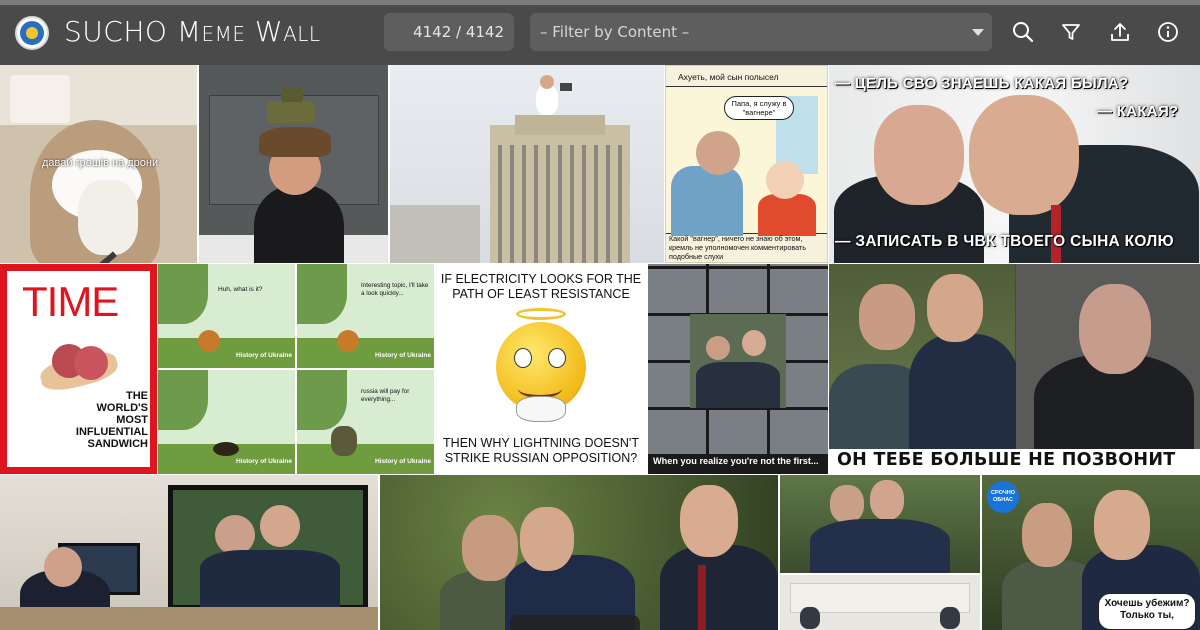 This screenshot has width=1200, height=630. What do you see at coordinates (761, 32) in the screenshot?
I see `content-filter-select: – Filter by Content –` at bounding box center [761, 32].